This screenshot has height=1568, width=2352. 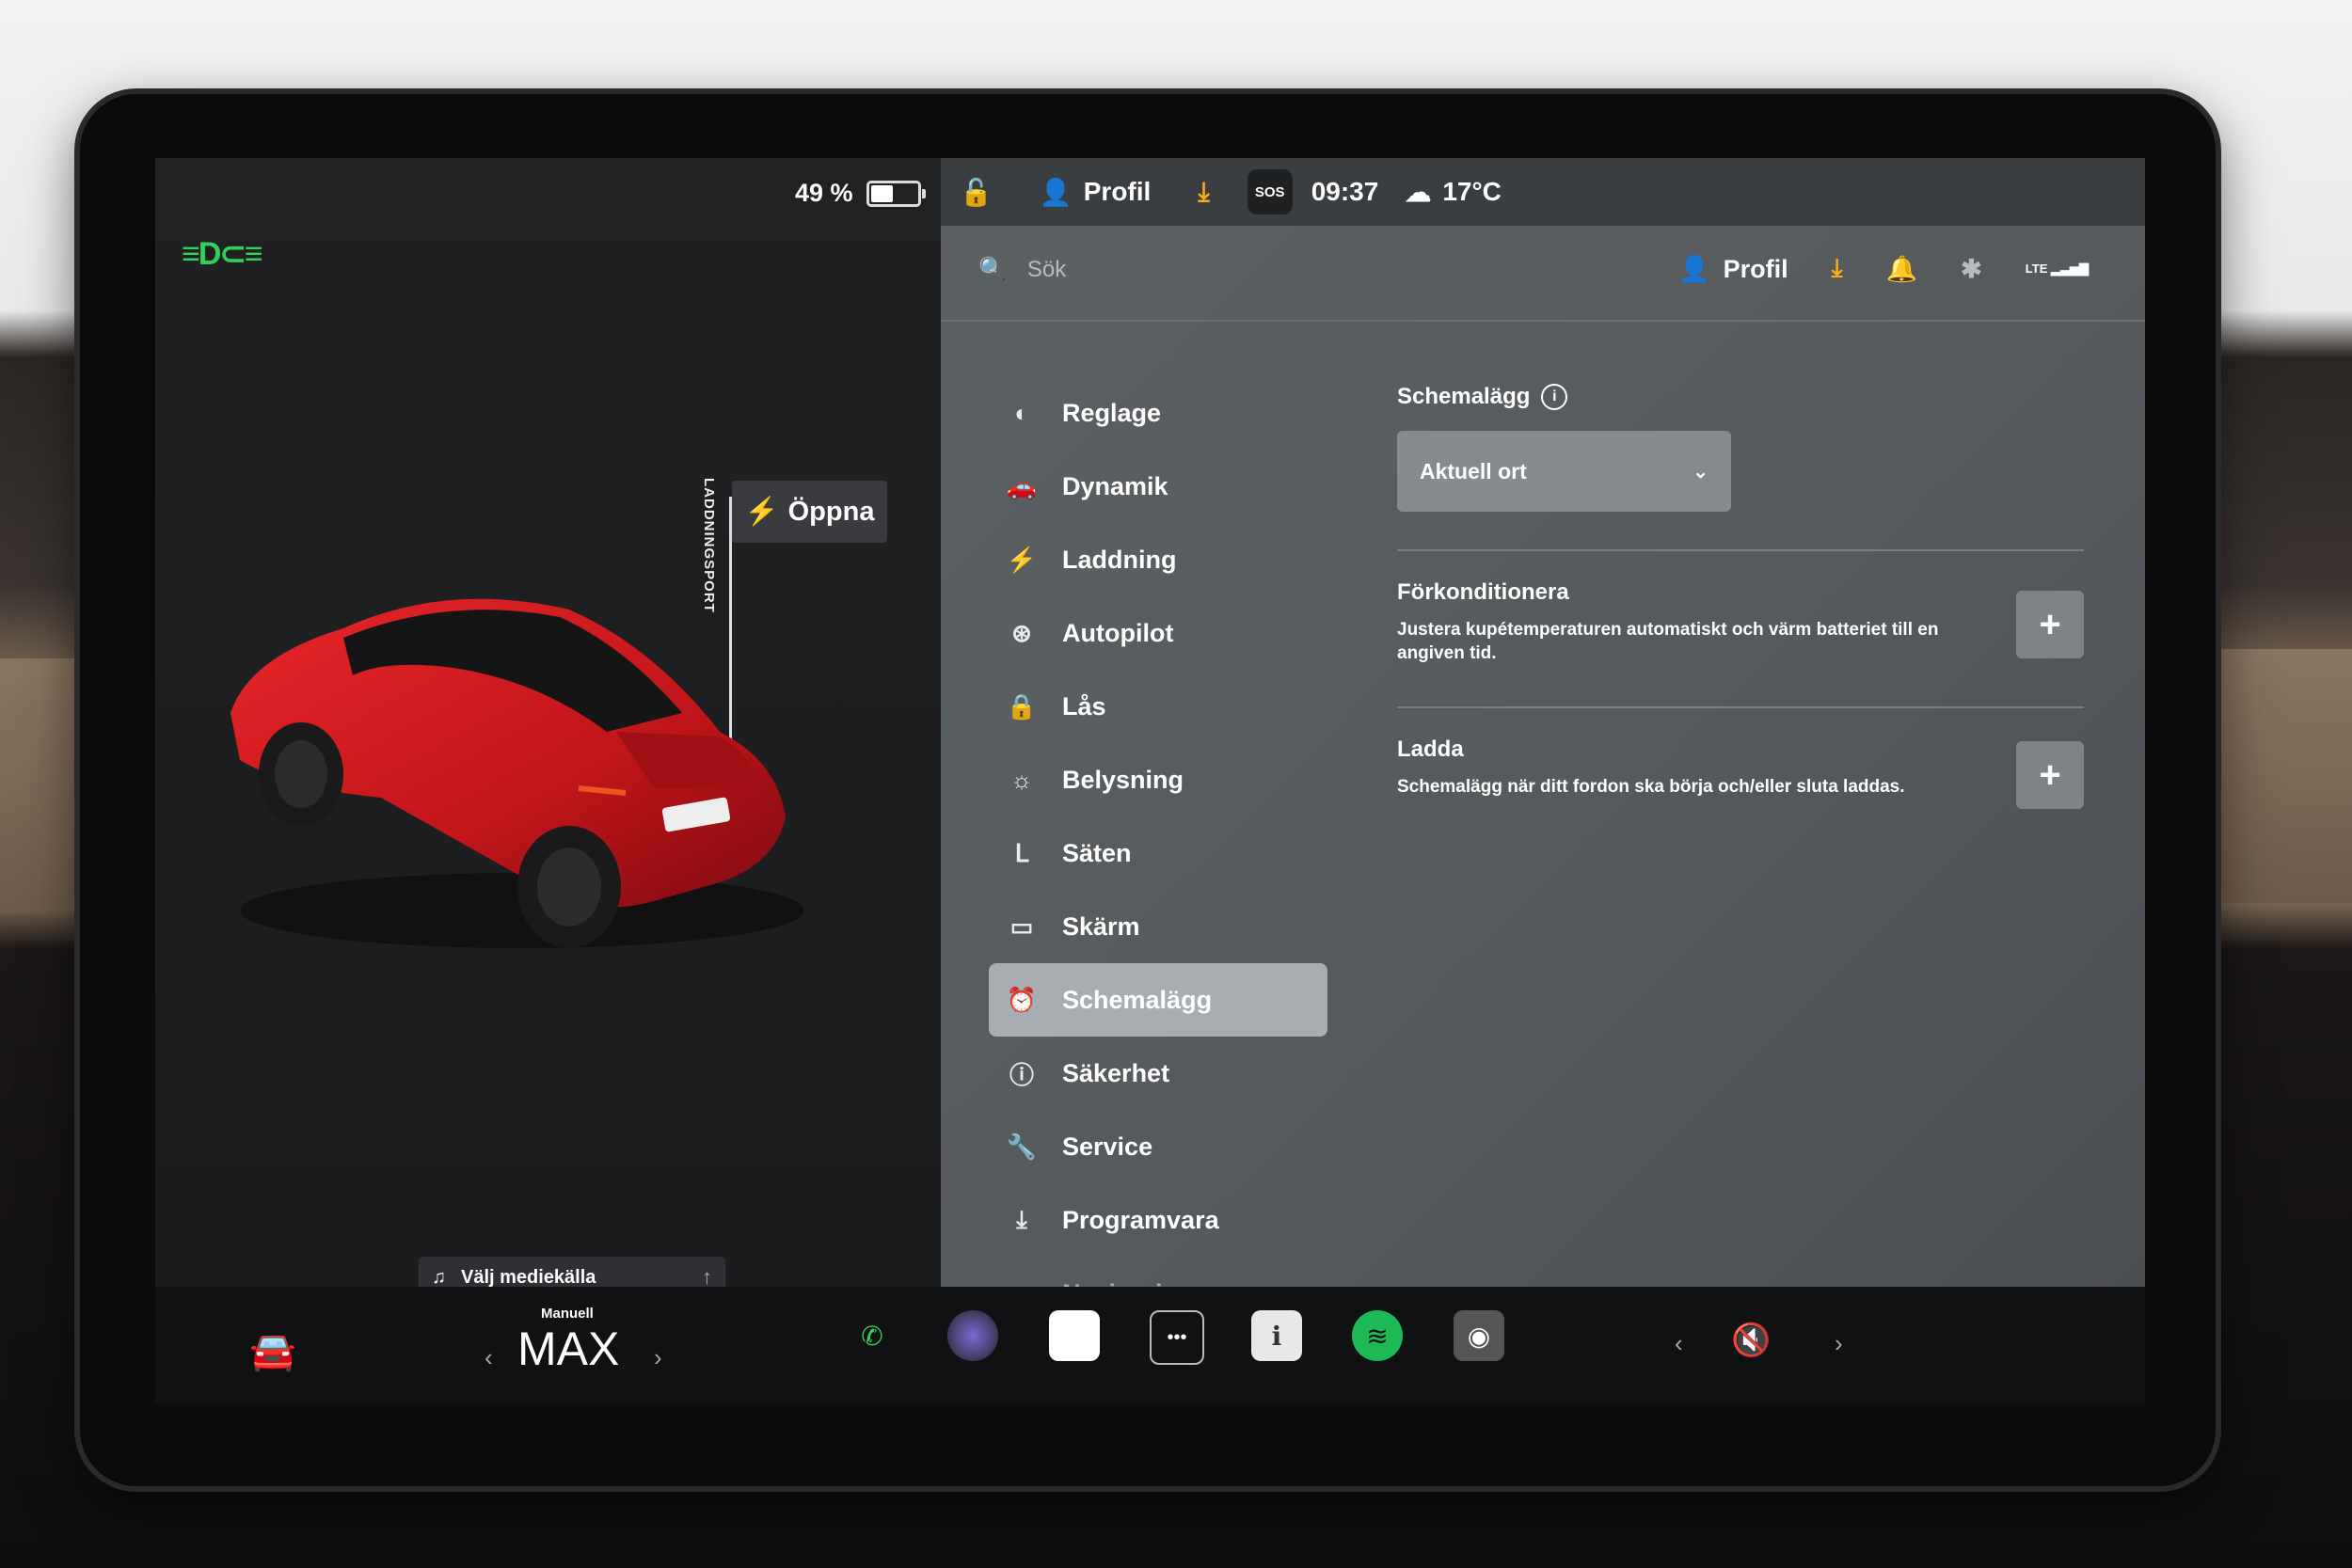 I want to click on profile-button-secondary: 👤 Profil, so click(x=1733, y=269).